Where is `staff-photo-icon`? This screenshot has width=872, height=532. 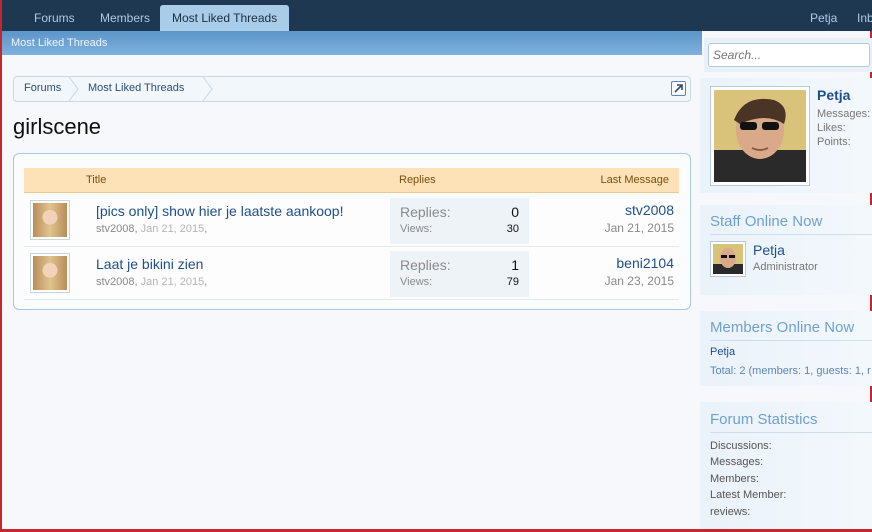
staff-photo-icon is located at coordinates (728, 259).